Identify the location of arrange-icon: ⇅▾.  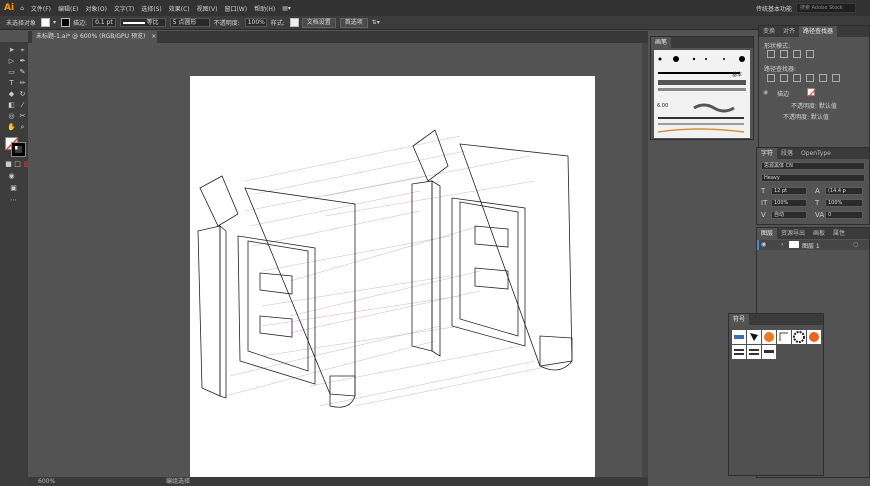
(376, 22).